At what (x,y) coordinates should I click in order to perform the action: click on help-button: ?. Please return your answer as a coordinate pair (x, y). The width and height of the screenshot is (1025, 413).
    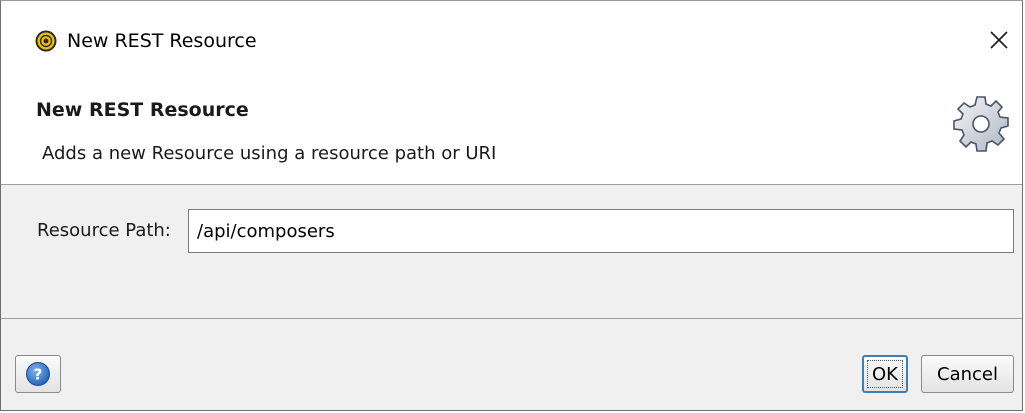
    Looking at the image, I should click on (38, 374).